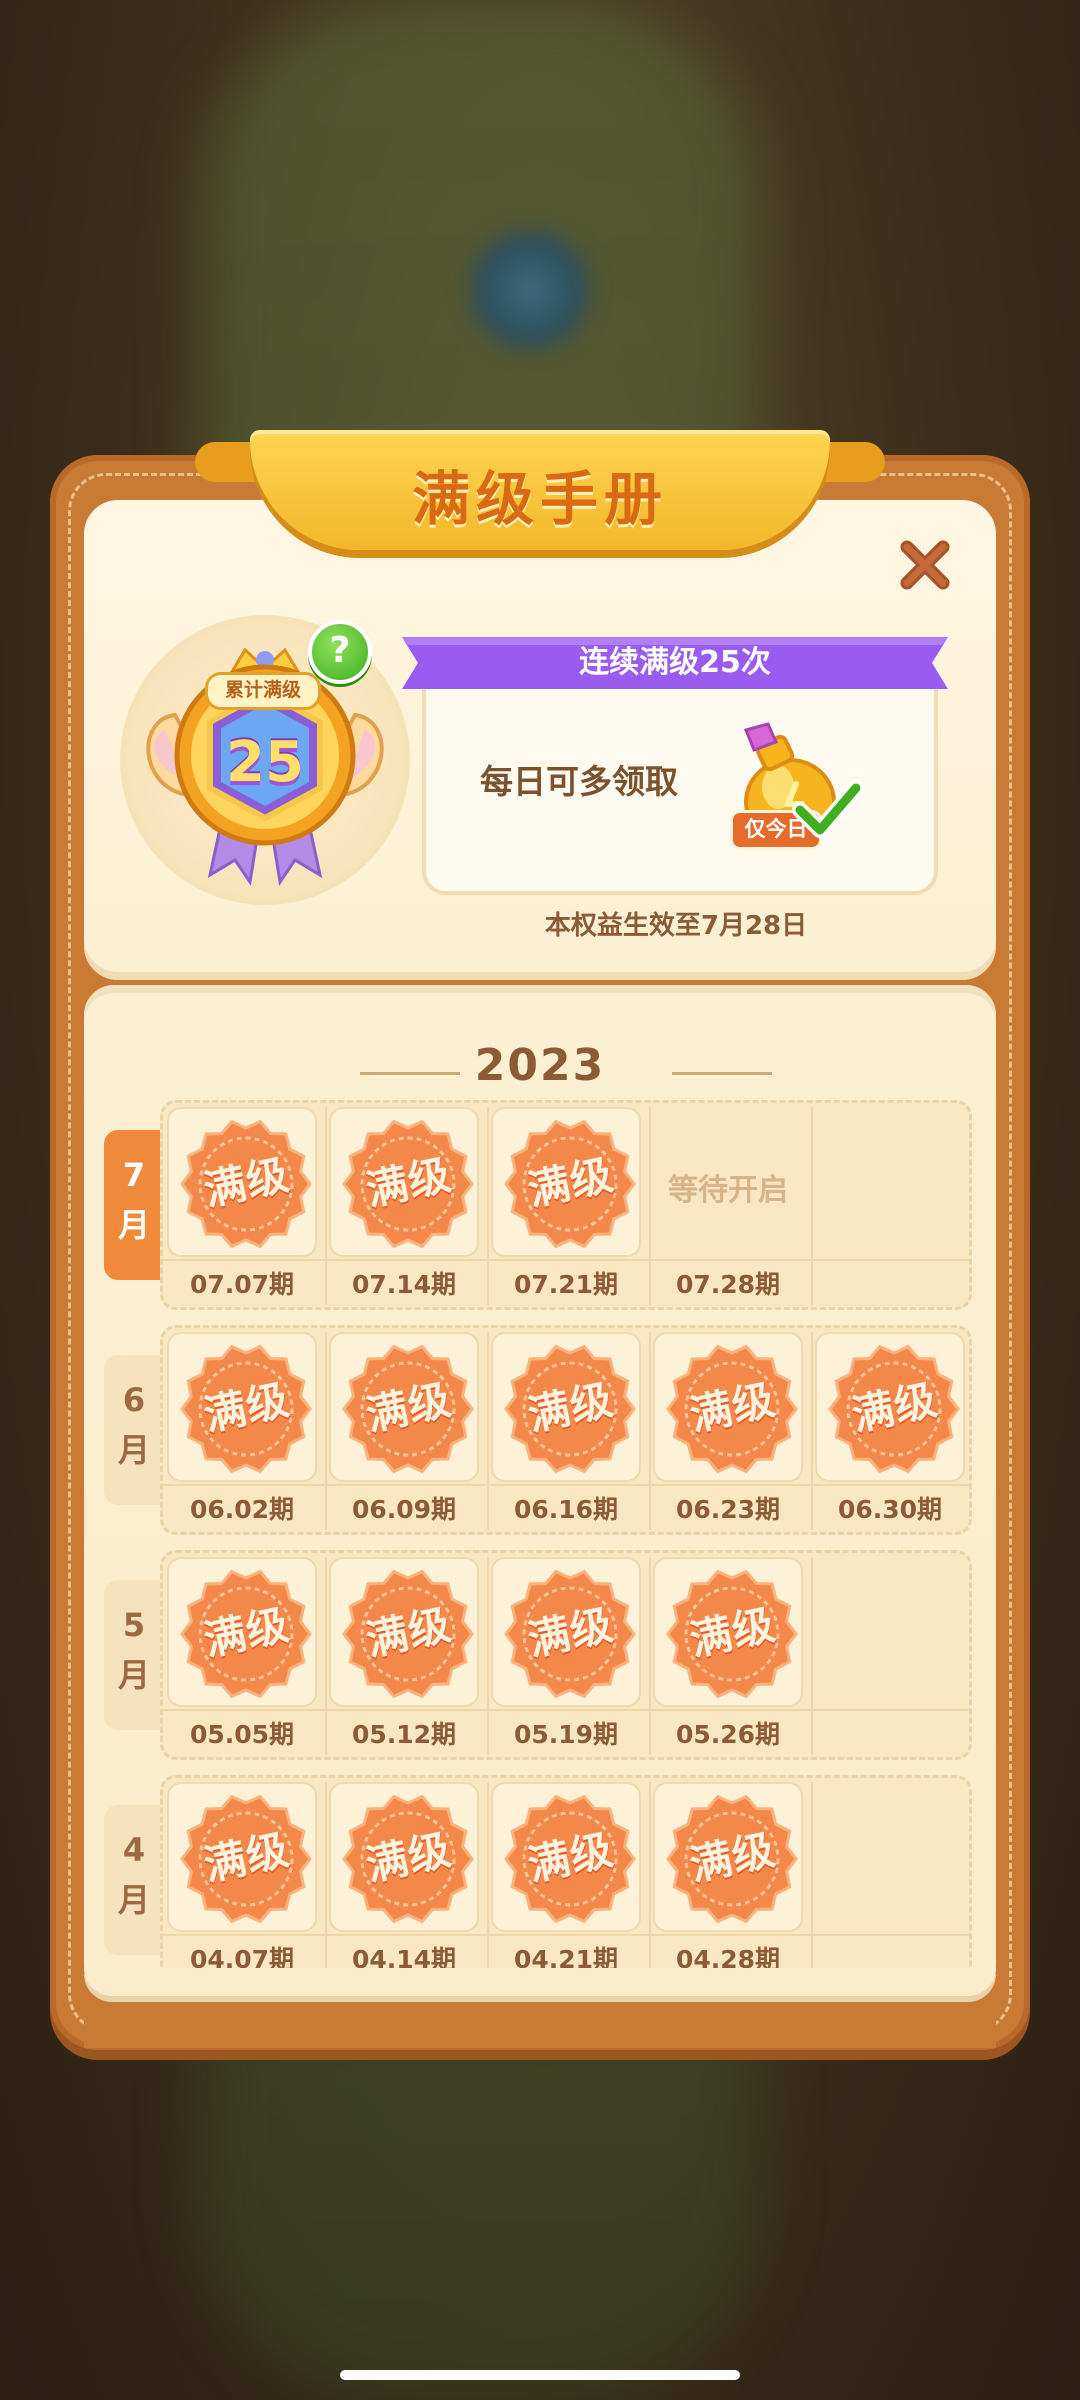 This screenshot has width=1080, height=2400. I want to click on period-cell: 满级 06.09期, so click(404, 1432).